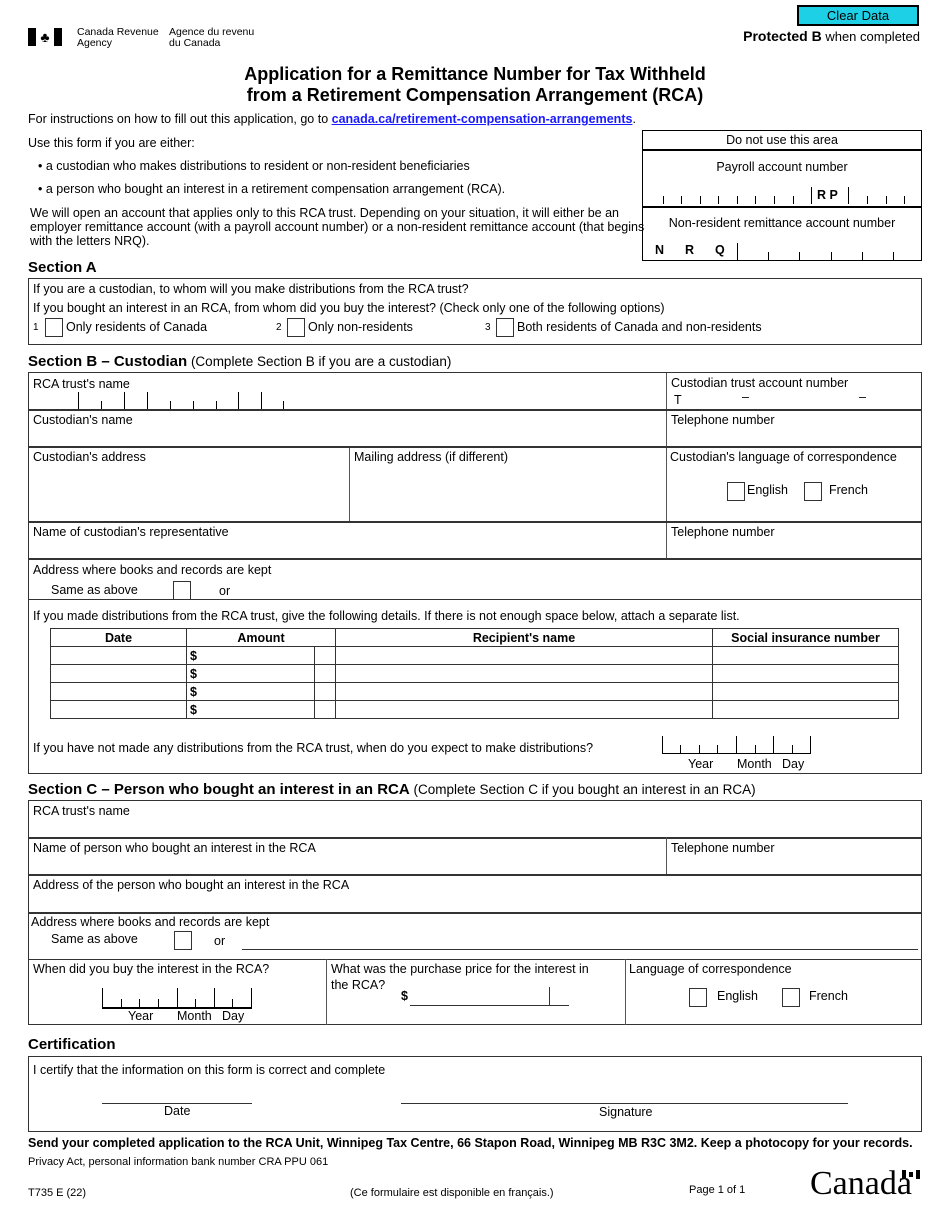  What do you see at coordinates (794, 436) in the screenshot?
I see `telephone-input` at bounding box center [794, 436].